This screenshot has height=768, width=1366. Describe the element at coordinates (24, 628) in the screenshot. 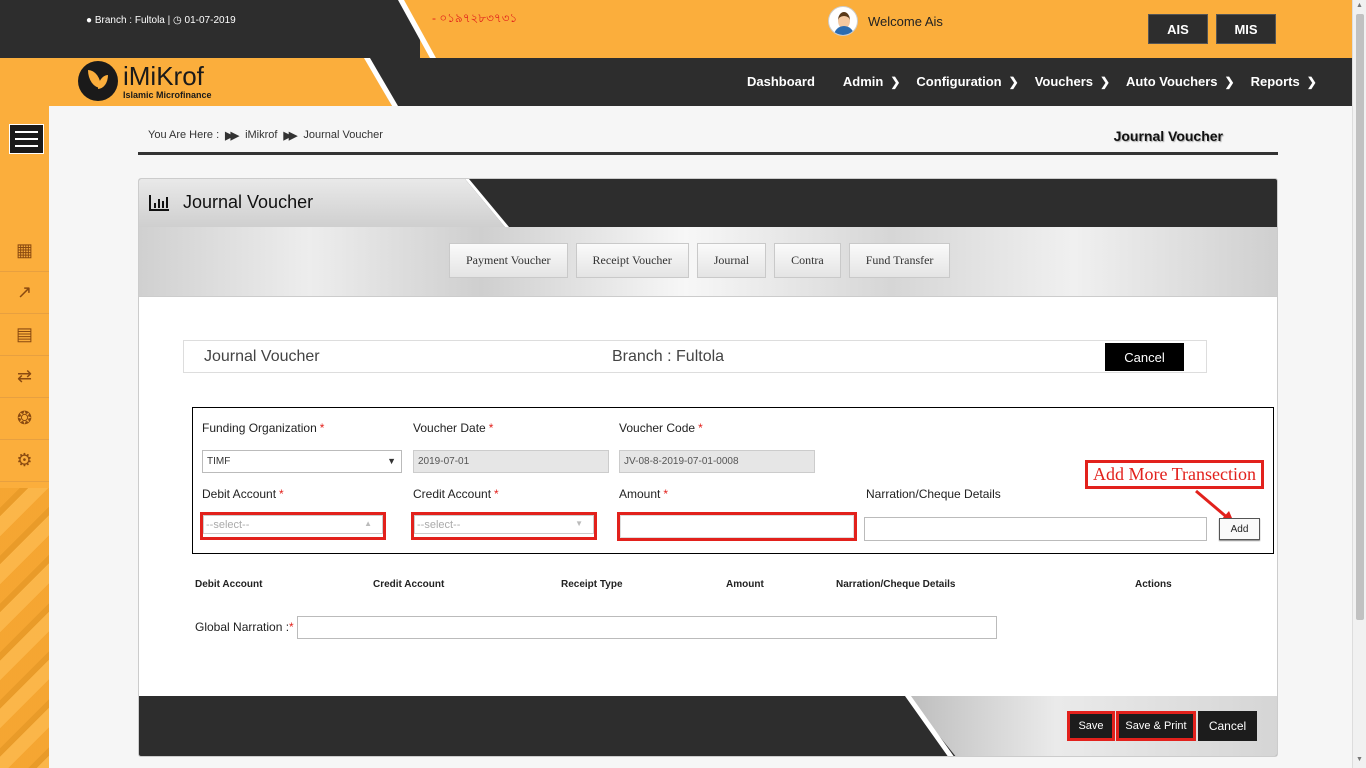

I see `sidebar-decoration` at that location.